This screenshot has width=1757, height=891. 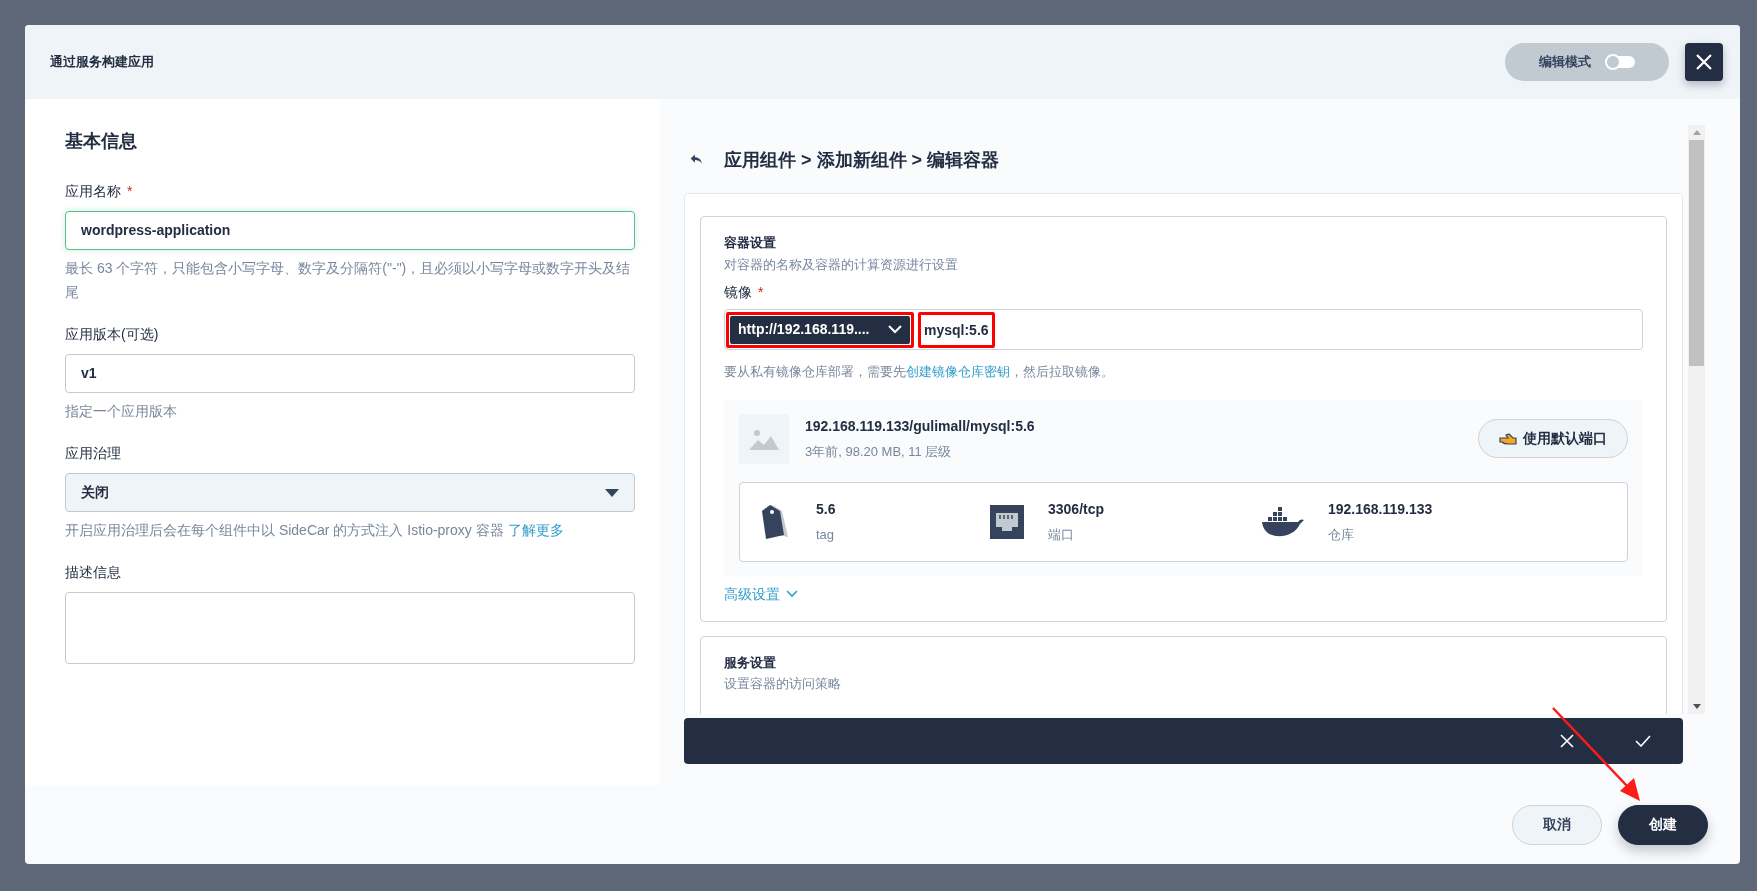 I want to click on scroll-down-icon, so click(x=1696, y=706).